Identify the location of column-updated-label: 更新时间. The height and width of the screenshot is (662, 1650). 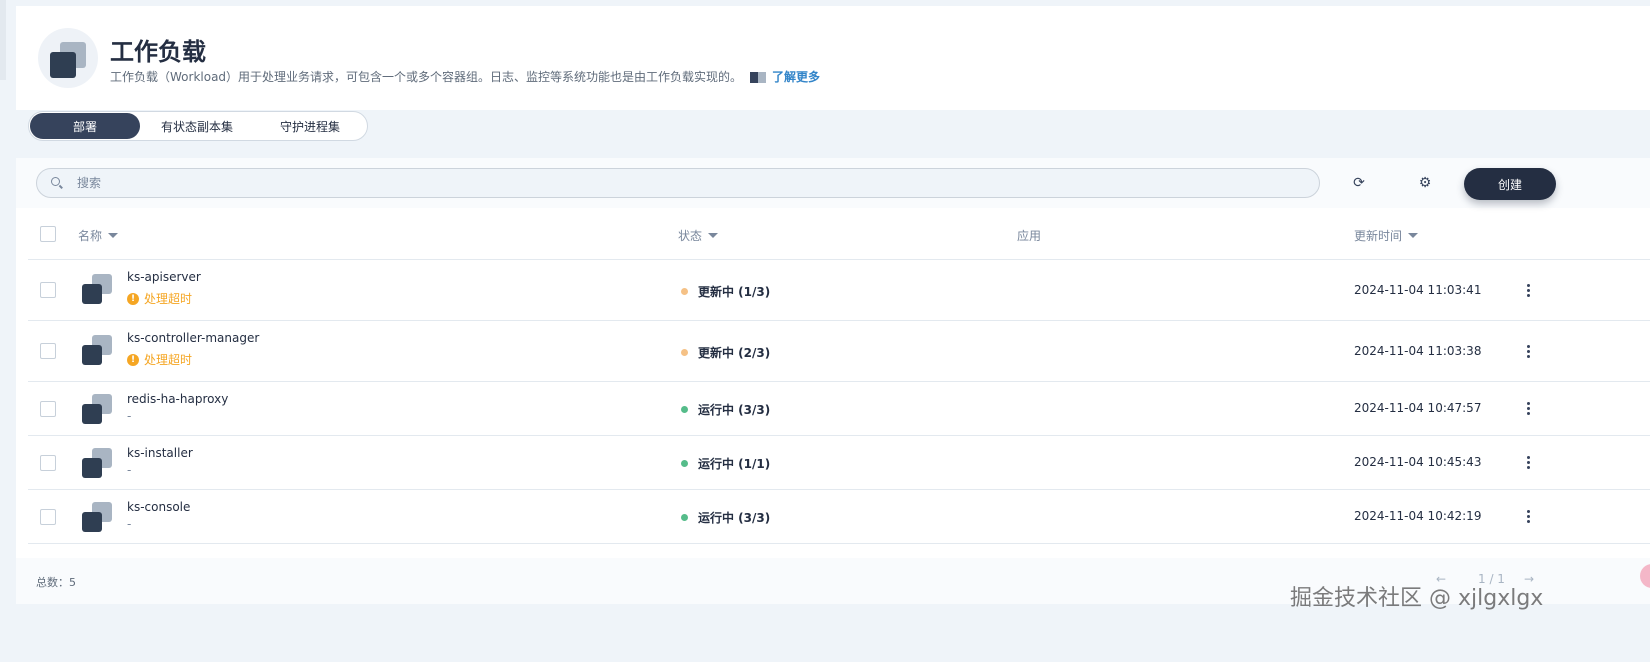
(1378, 236).